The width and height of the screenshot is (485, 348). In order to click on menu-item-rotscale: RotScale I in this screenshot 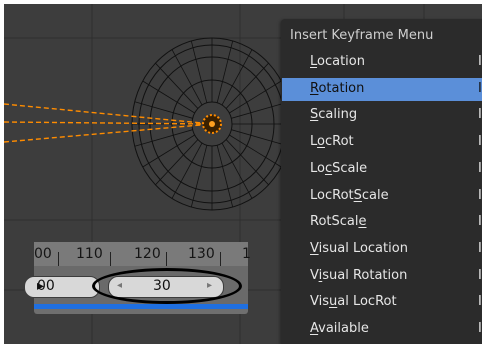, I will do `click(382, 222)`.